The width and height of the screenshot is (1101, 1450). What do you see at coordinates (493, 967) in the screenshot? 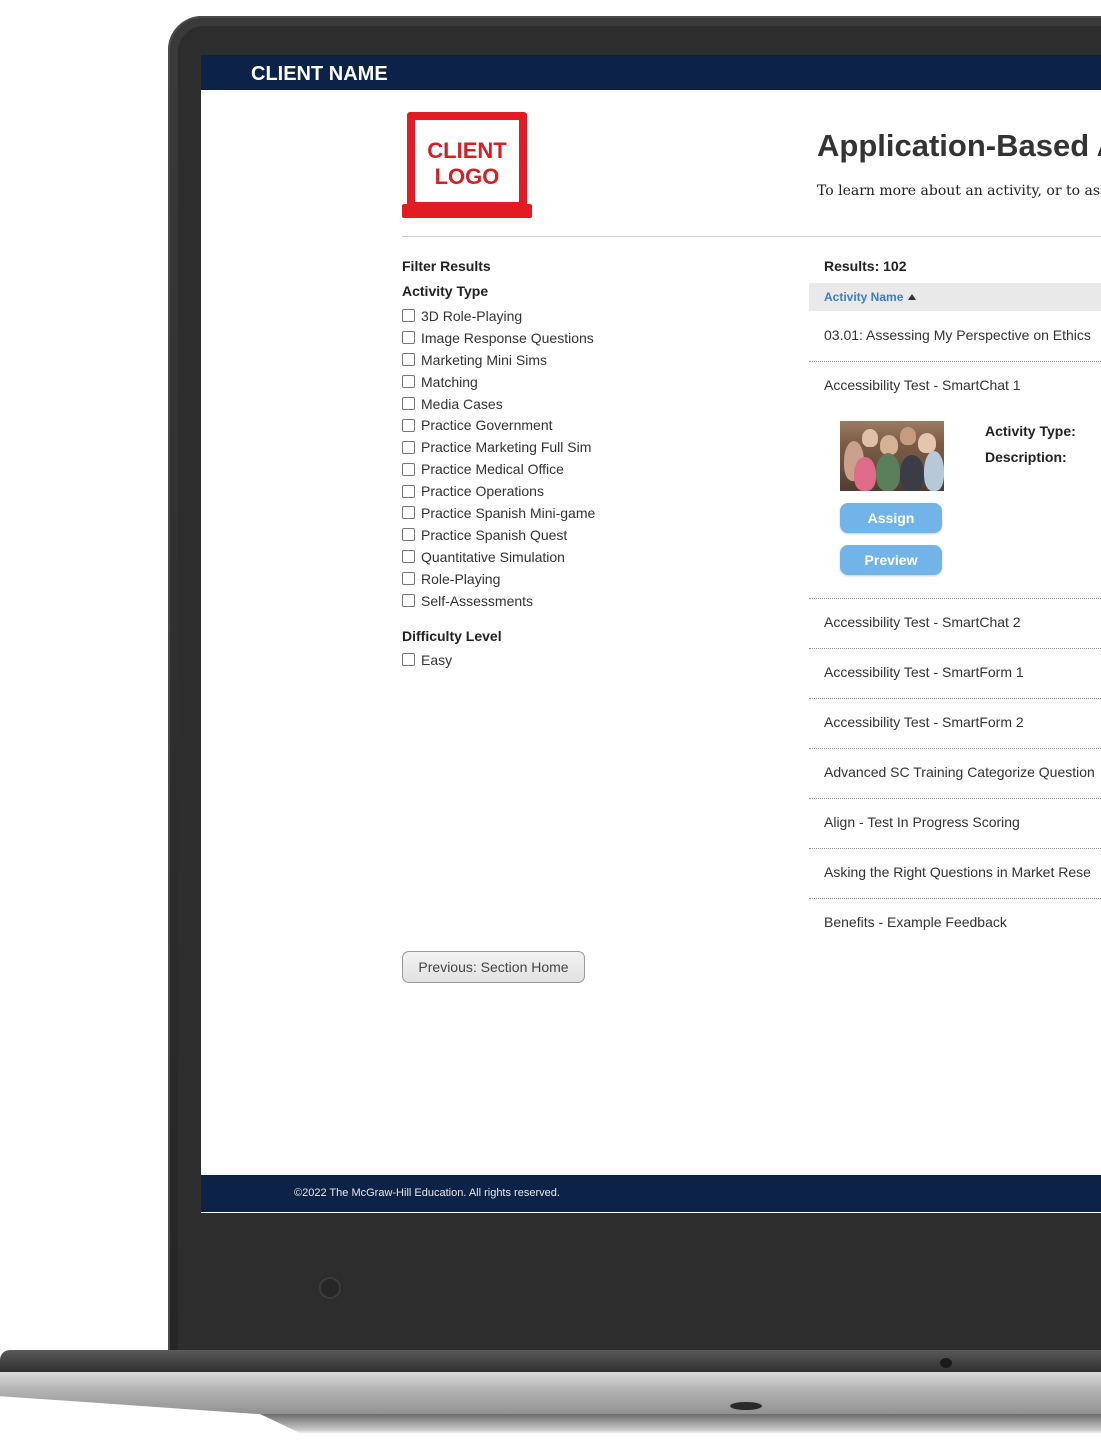
I see `previous-section-button: Previous: Section Home` at bounding box center [493, 967].